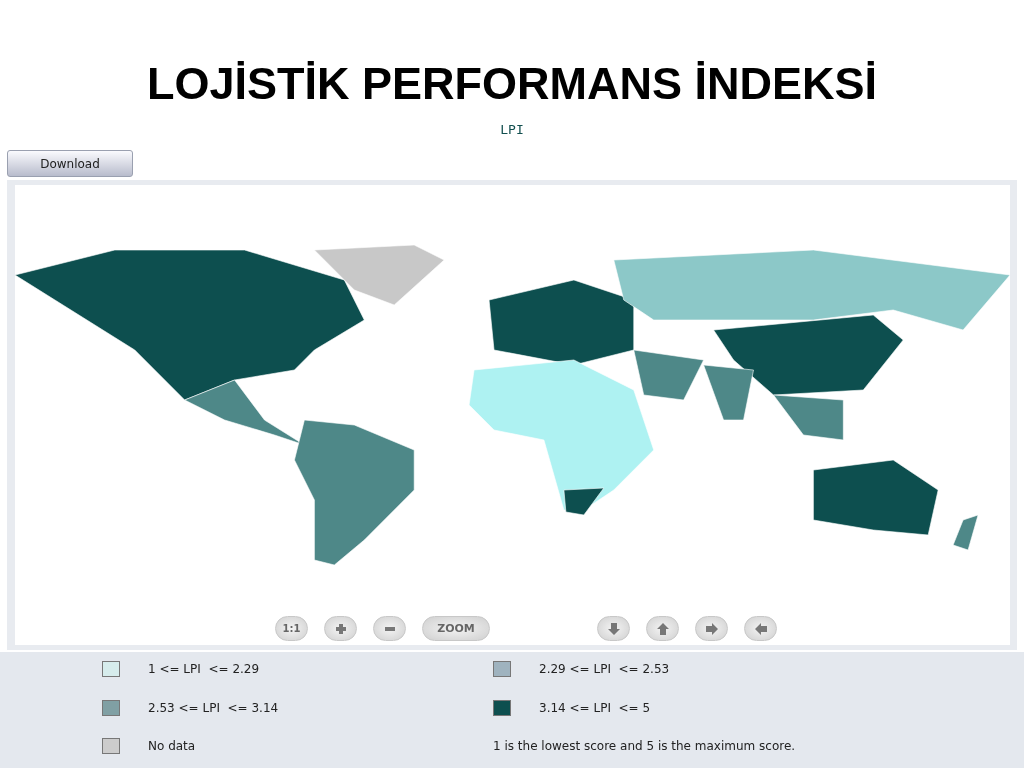  I want to click on download-button: Download, so click(70, 163).